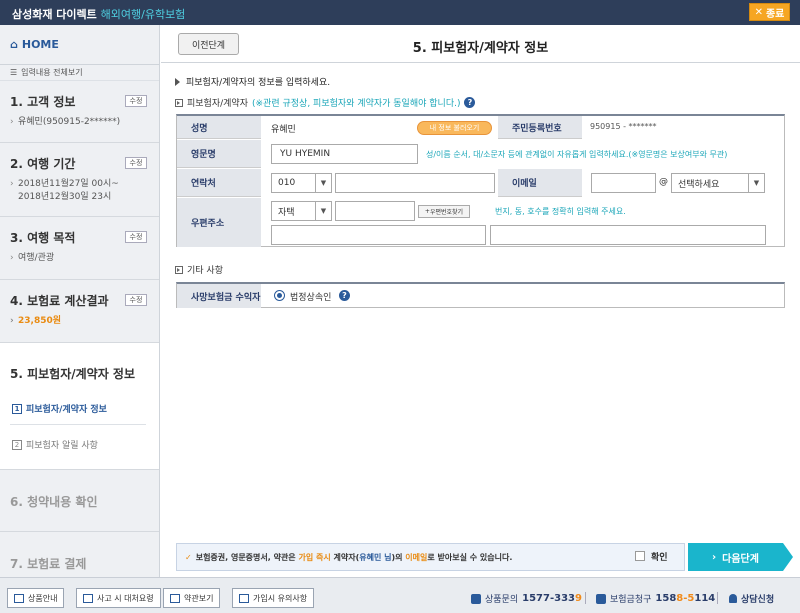 The height and width of the screenshot is (613, 800). I want to click on sidebar-step-purpose: 3. 여행 목적 수정 여행/관광, so click(79, 248).